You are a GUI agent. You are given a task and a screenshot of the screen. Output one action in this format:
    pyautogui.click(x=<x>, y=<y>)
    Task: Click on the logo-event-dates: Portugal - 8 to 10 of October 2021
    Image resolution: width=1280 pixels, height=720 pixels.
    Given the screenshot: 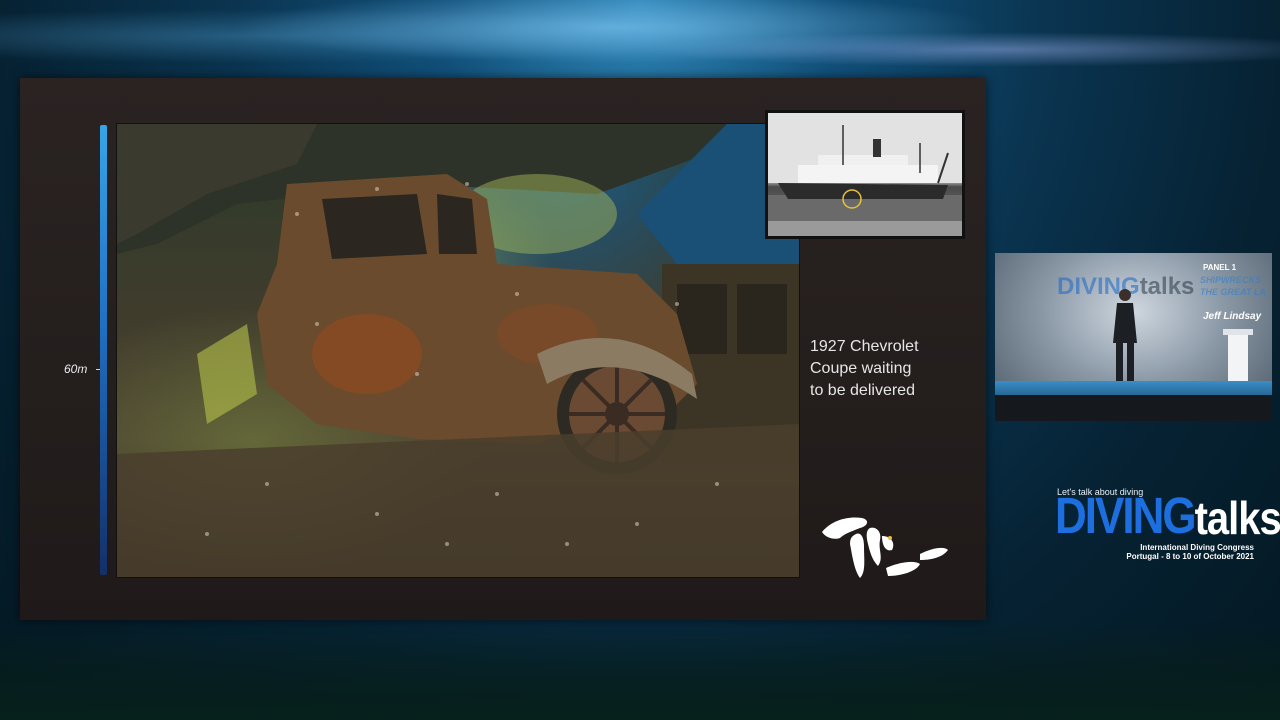 What is the action you would take?
    pyautogui.click(x=1190, y=556)
    